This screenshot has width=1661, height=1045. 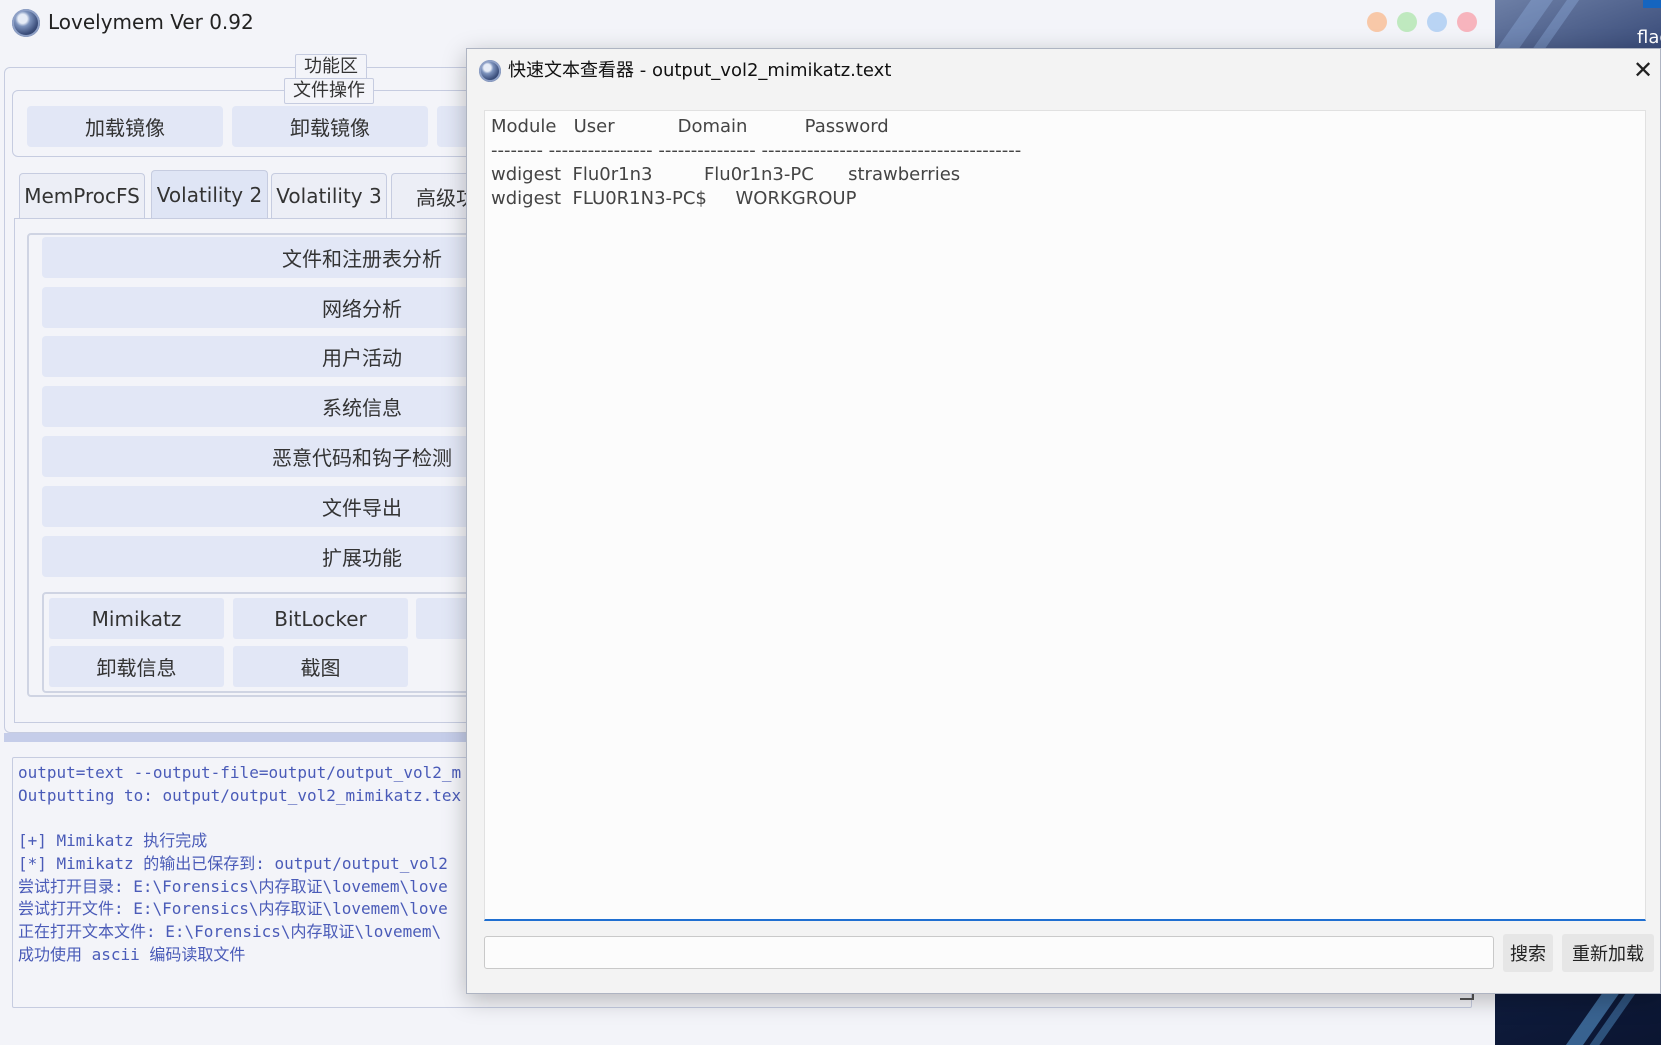 I want to click on app-logo-icon, so click(x=26, y=23).